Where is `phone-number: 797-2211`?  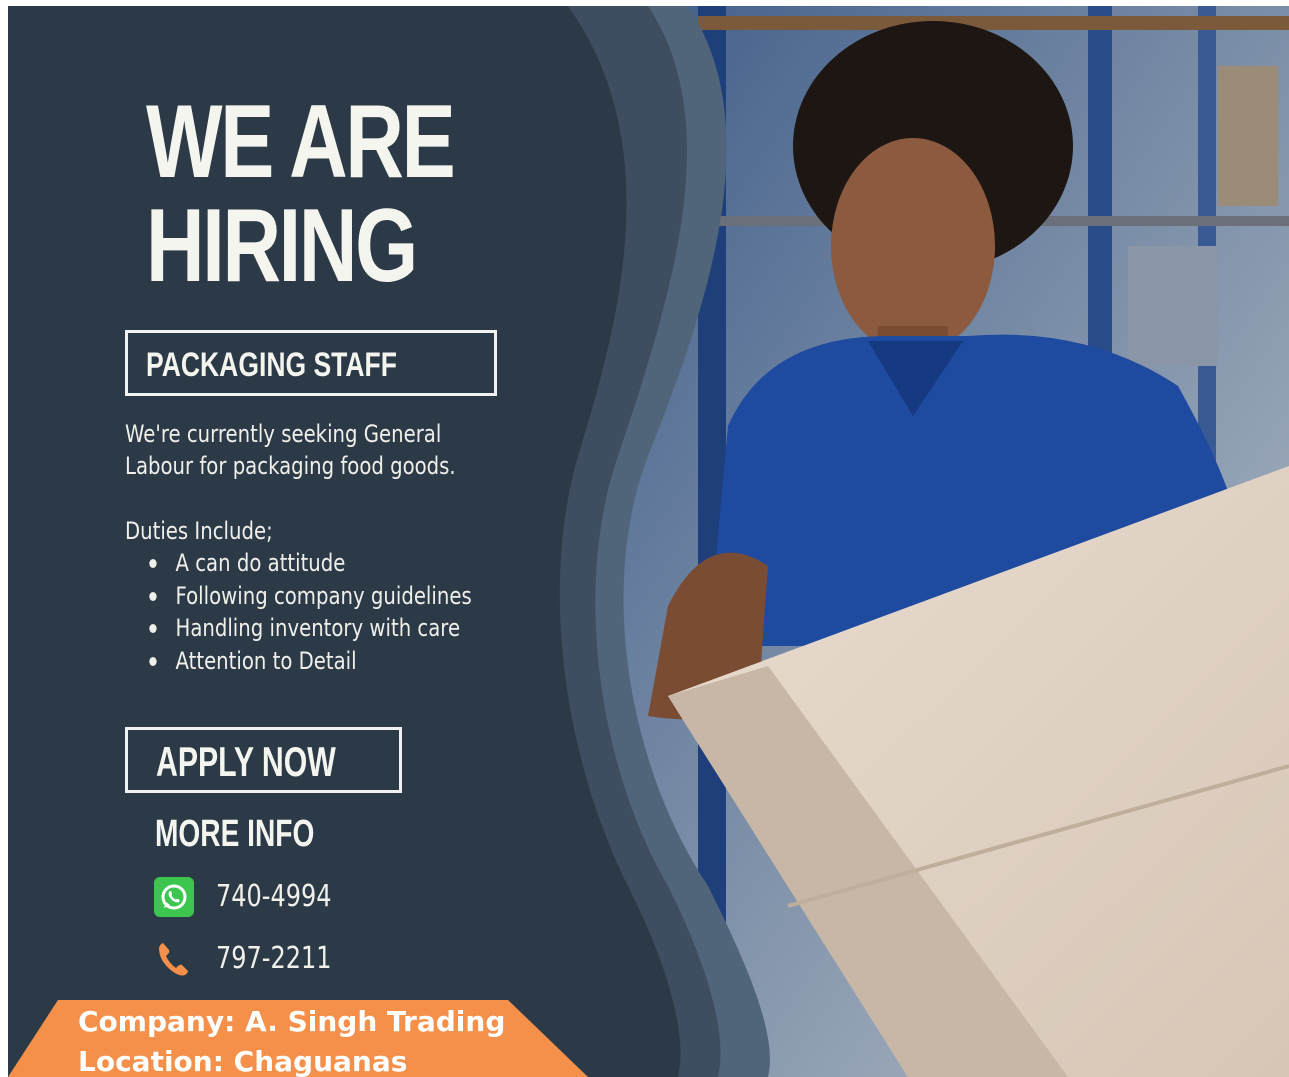
phone-number: 797-2211 is located at coordinates (274, 958).